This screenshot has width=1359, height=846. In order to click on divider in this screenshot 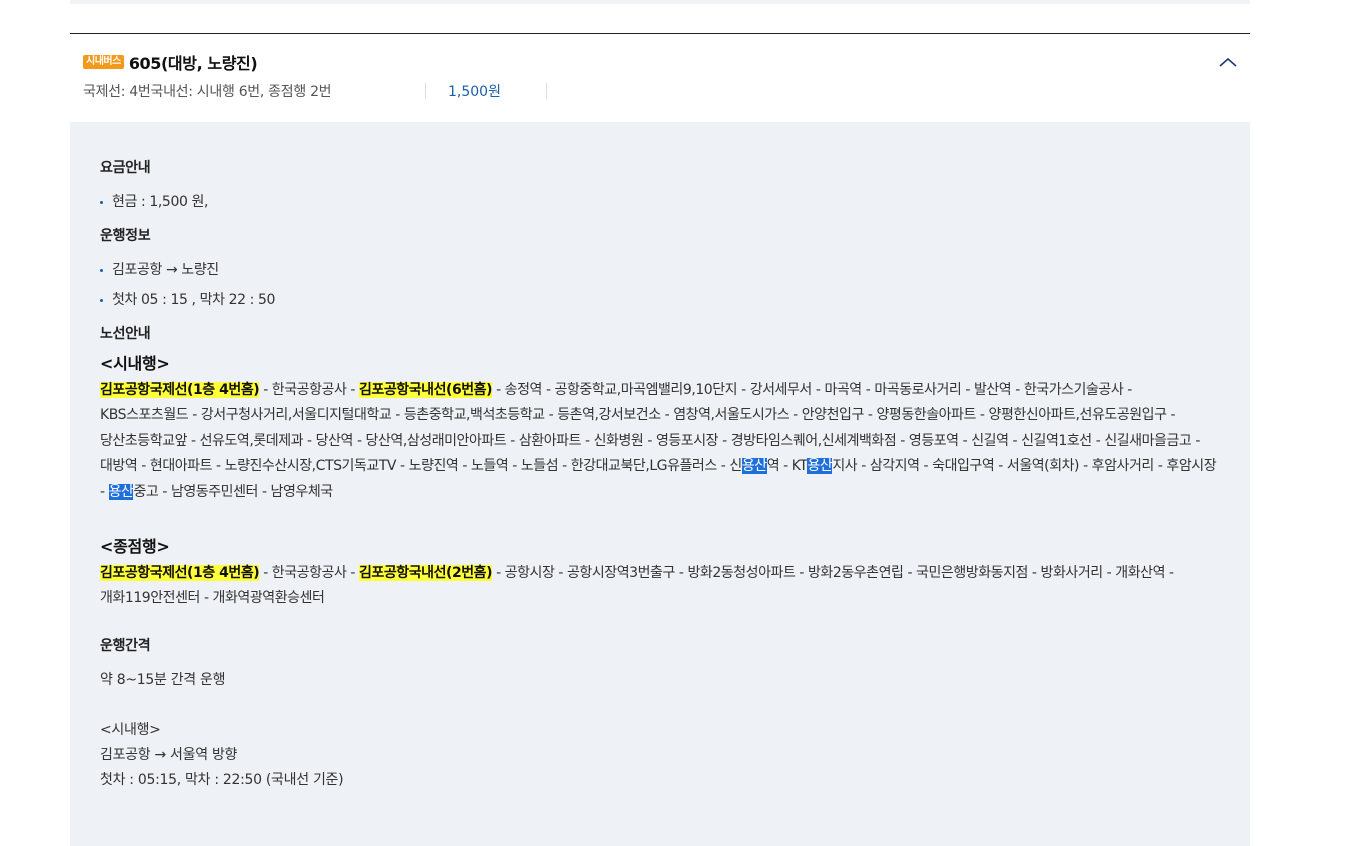, I will do `click(546, 91)`.